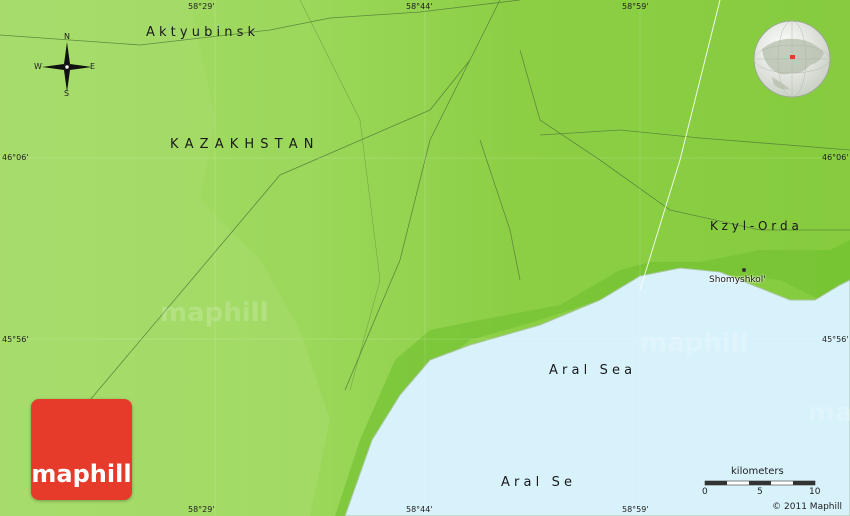 The image size is (850, 516). Describe the element at coordinates (757, 471) in the screenshot. I see `scale-title: kilometers` at that location.